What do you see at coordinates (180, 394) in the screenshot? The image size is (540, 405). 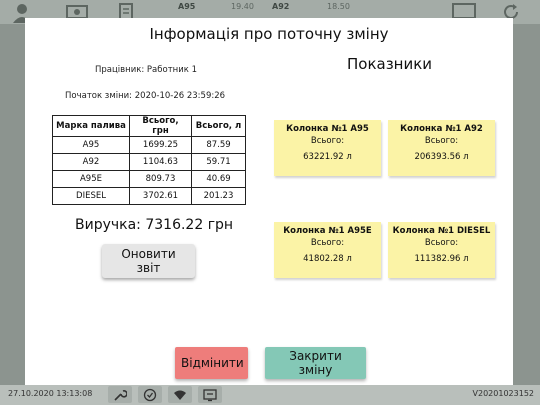 I see `wifi-icon` at bounding box center [180, 394].